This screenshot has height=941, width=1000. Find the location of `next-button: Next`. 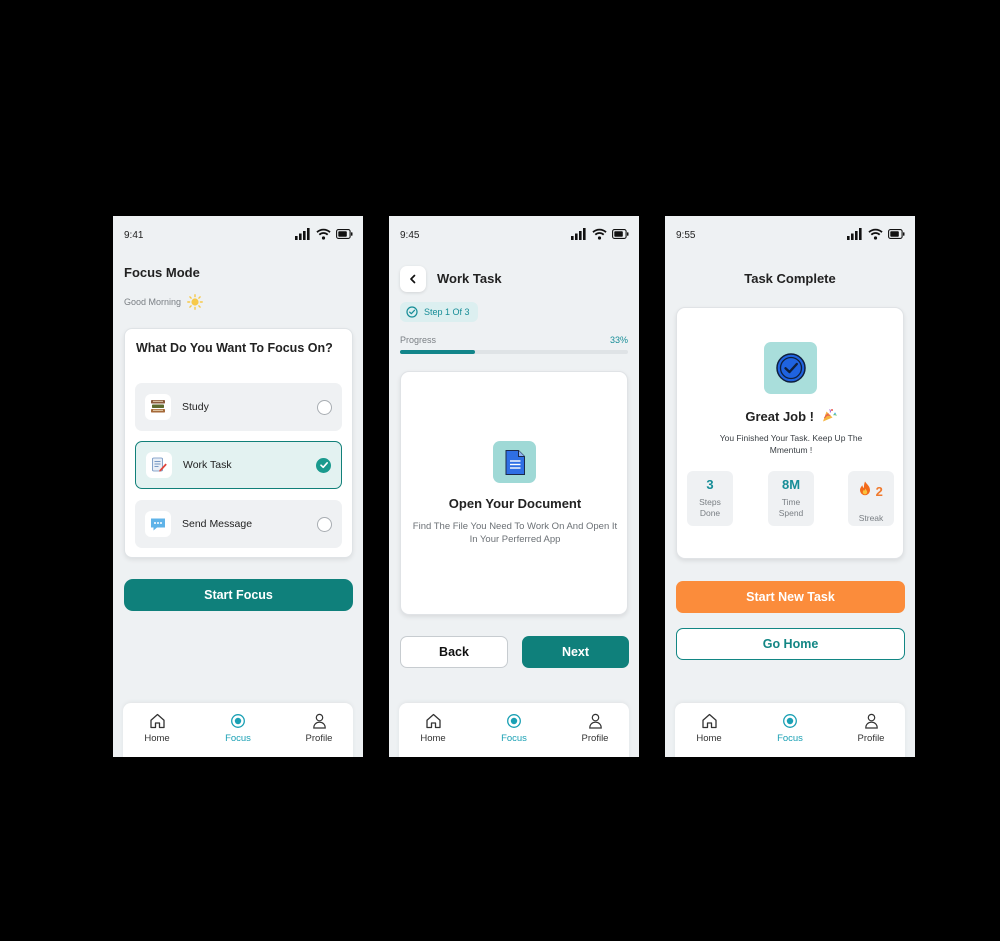

next-button: Next is located at coordinates (575, 652).